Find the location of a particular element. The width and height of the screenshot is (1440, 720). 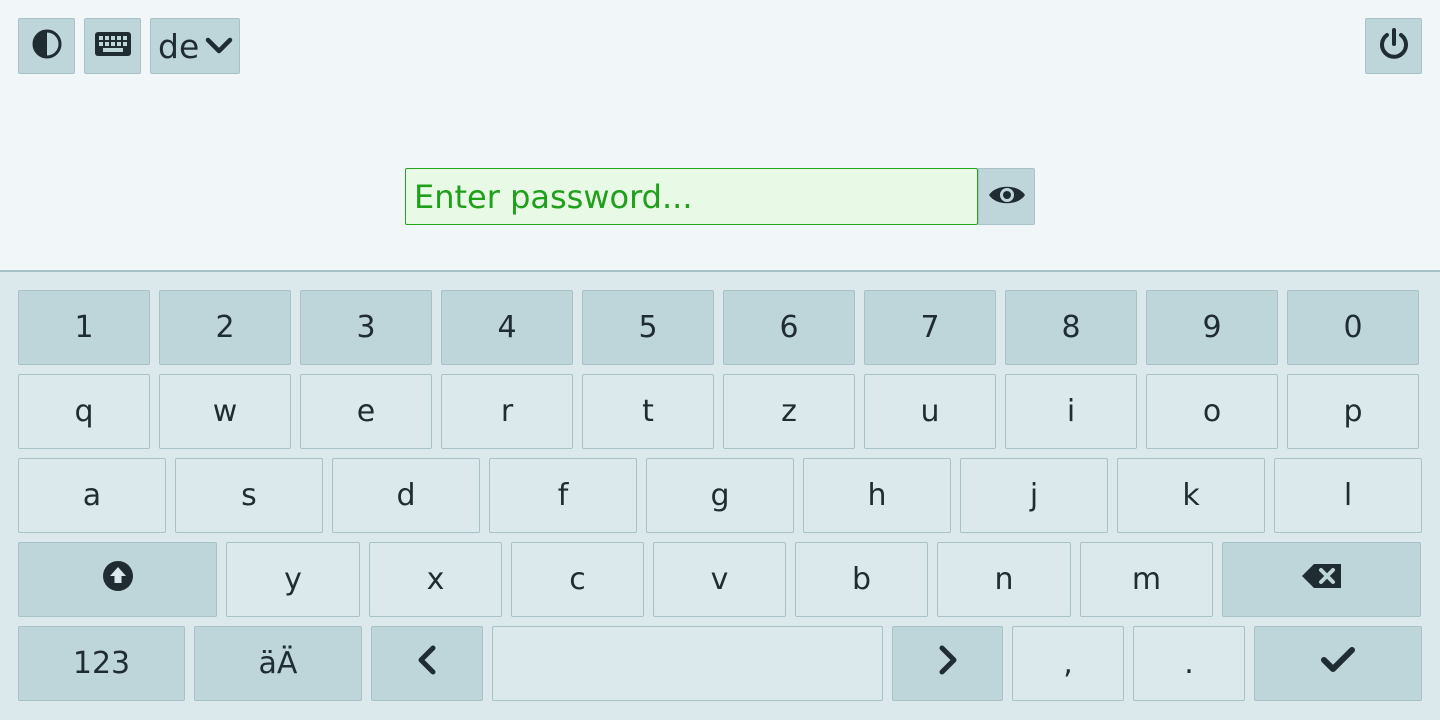

key-u: u is located at coordinates (930, 411).